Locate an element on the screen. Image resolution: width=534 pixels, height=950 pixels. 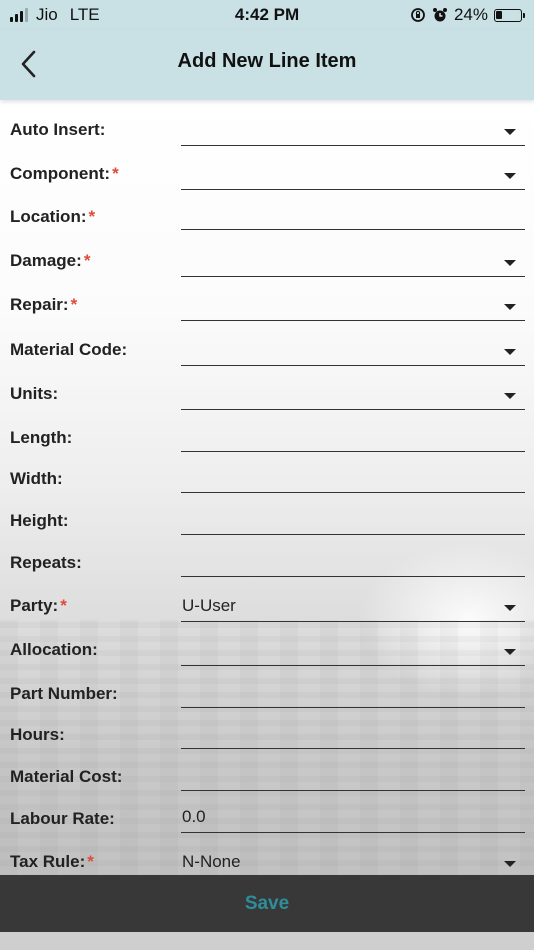
form-row-location: Location: * is located at coordinates (267, 225).